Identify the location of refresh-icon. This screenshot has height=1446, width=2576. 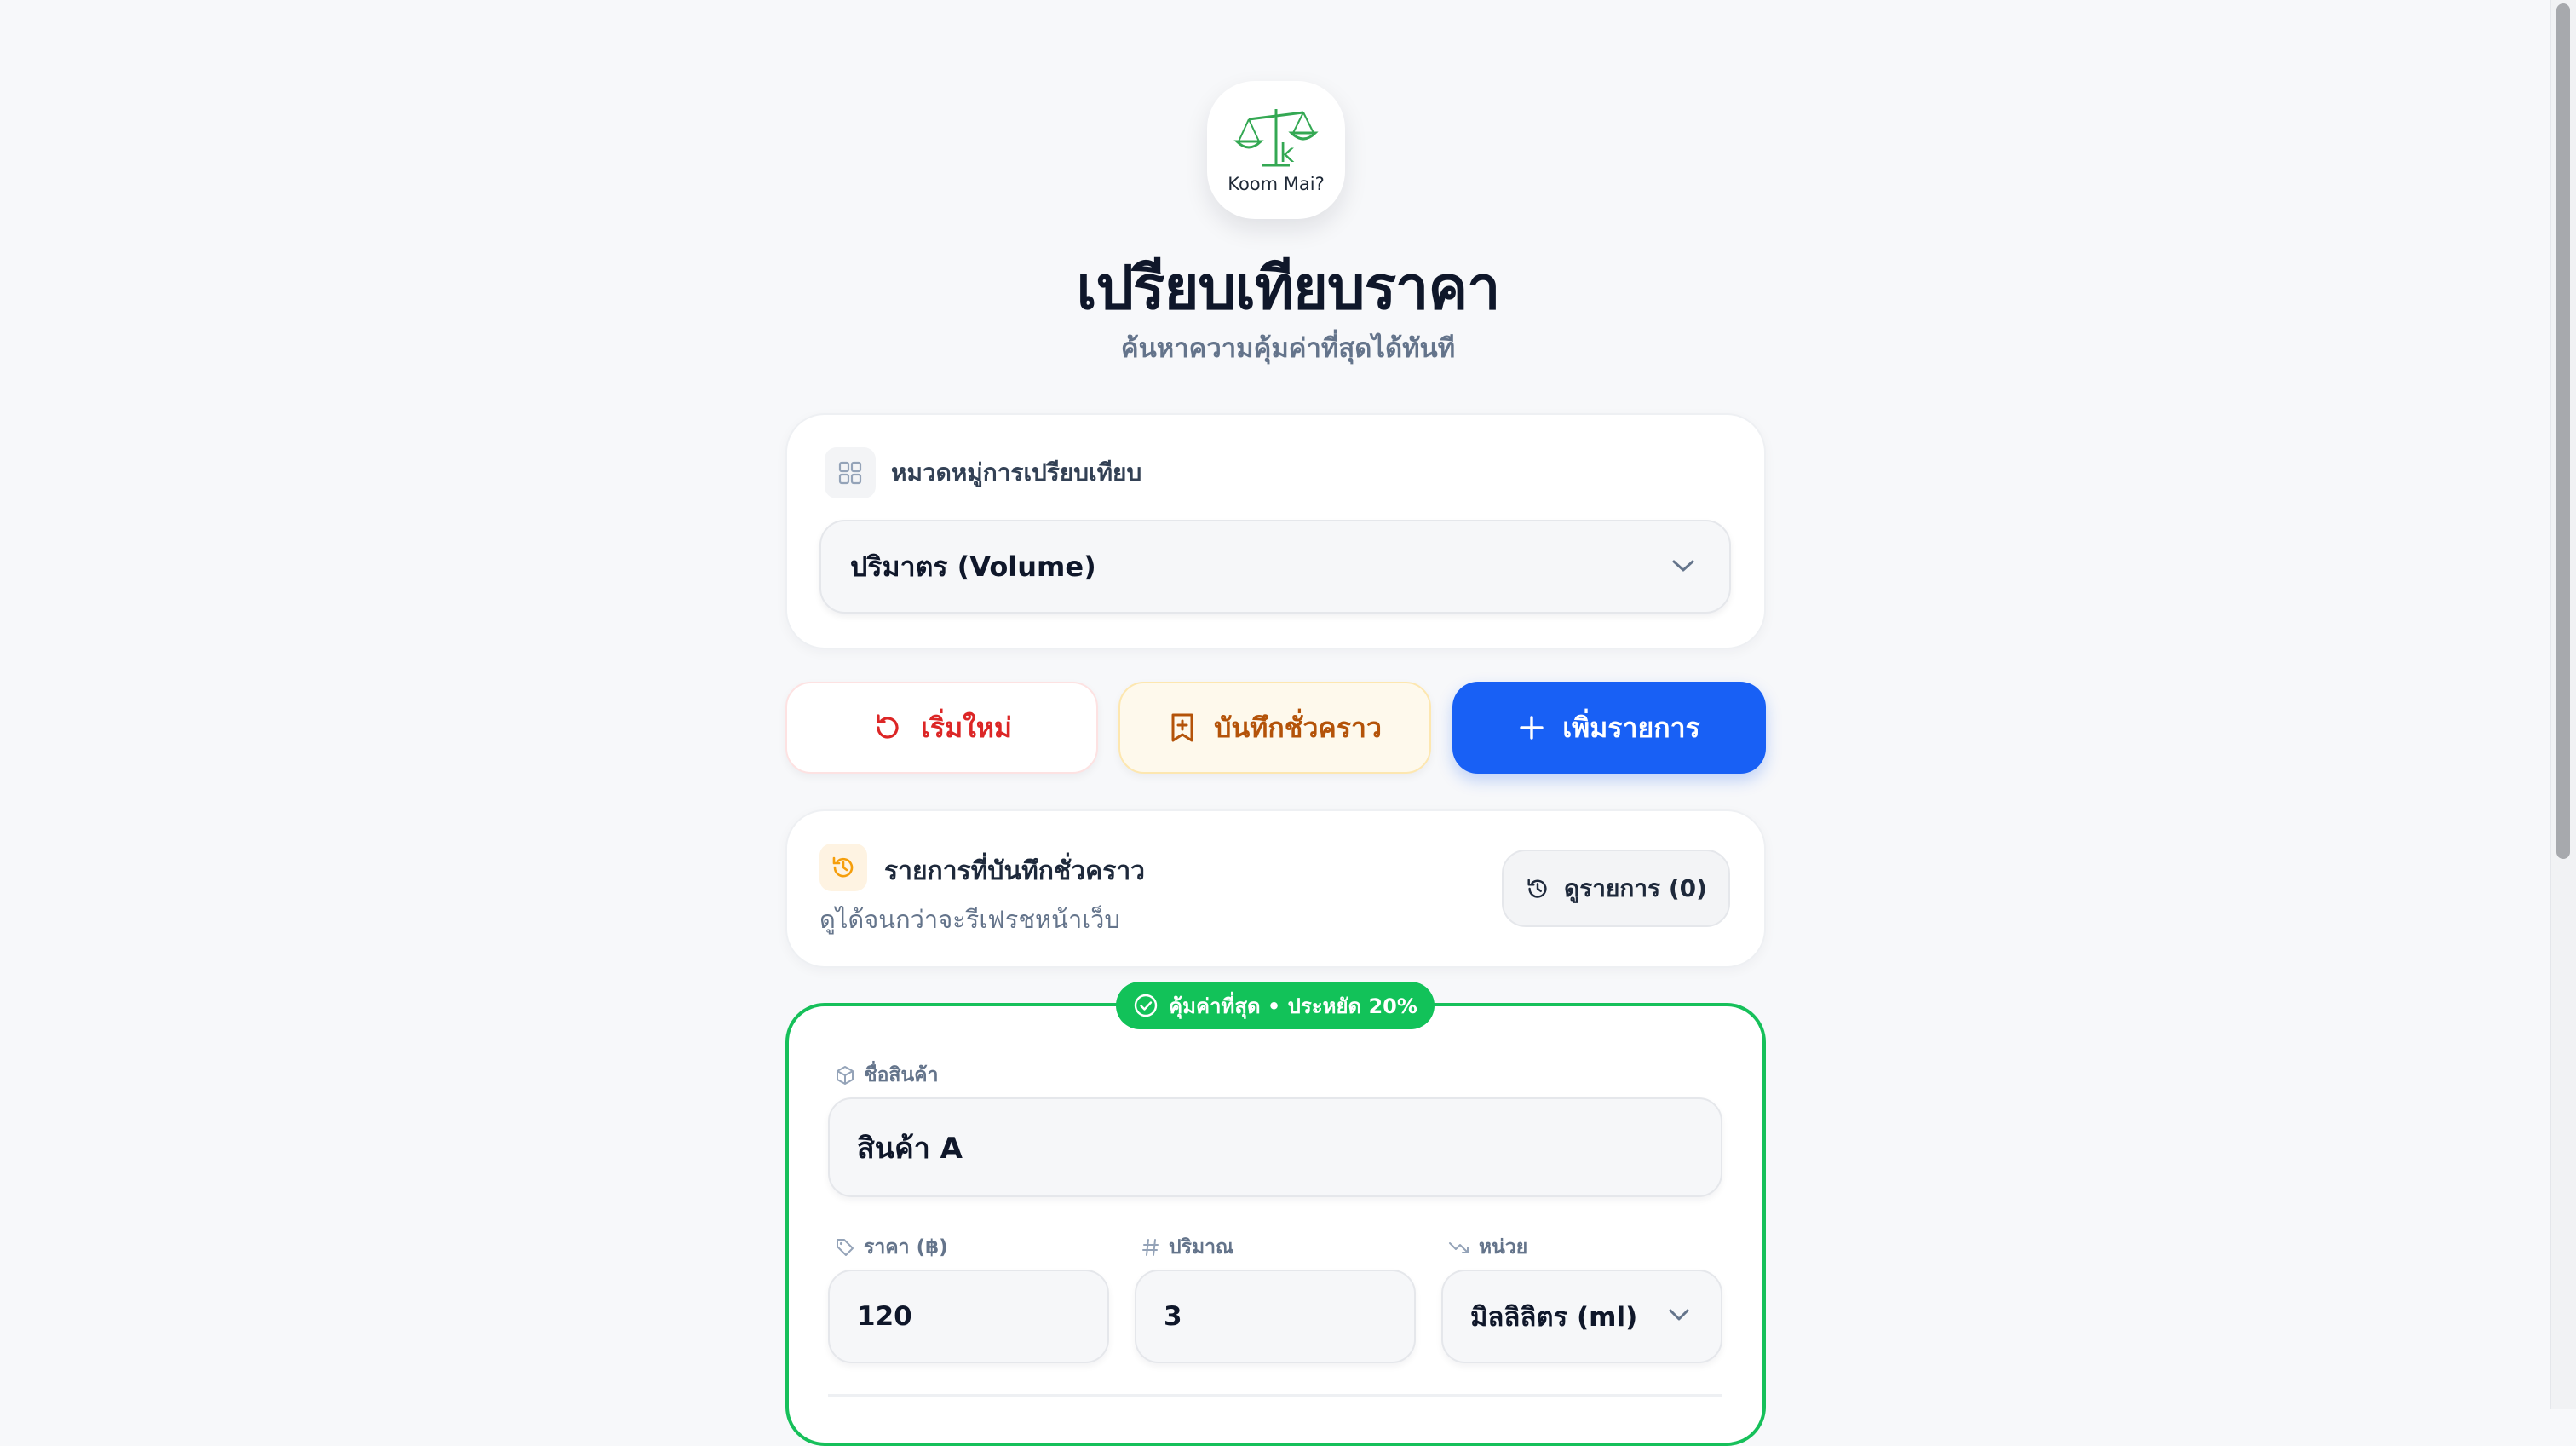
(888, 726).